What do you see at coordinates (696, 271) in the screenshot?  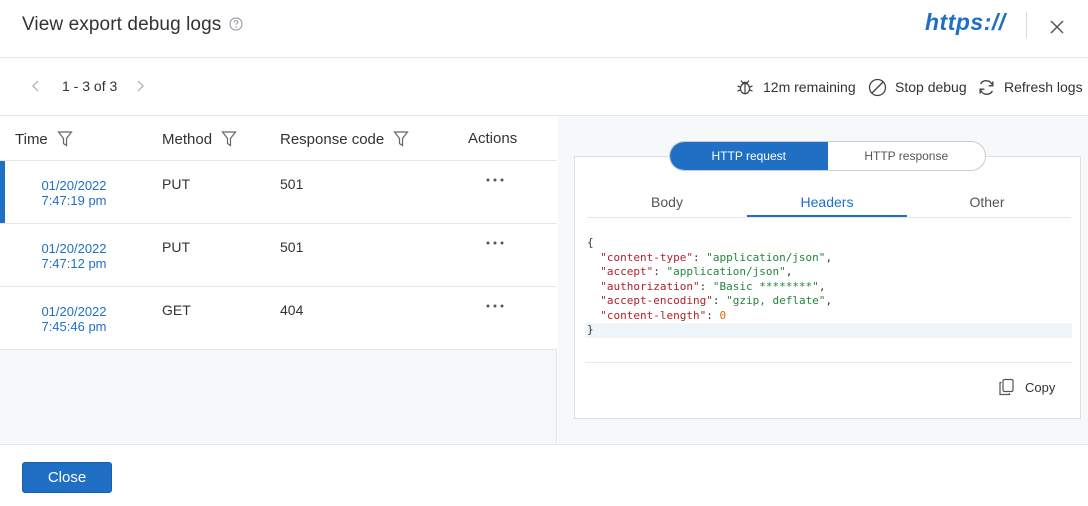 I see `json-line: "accept": "application/json",` at bounding box center [696, 271].